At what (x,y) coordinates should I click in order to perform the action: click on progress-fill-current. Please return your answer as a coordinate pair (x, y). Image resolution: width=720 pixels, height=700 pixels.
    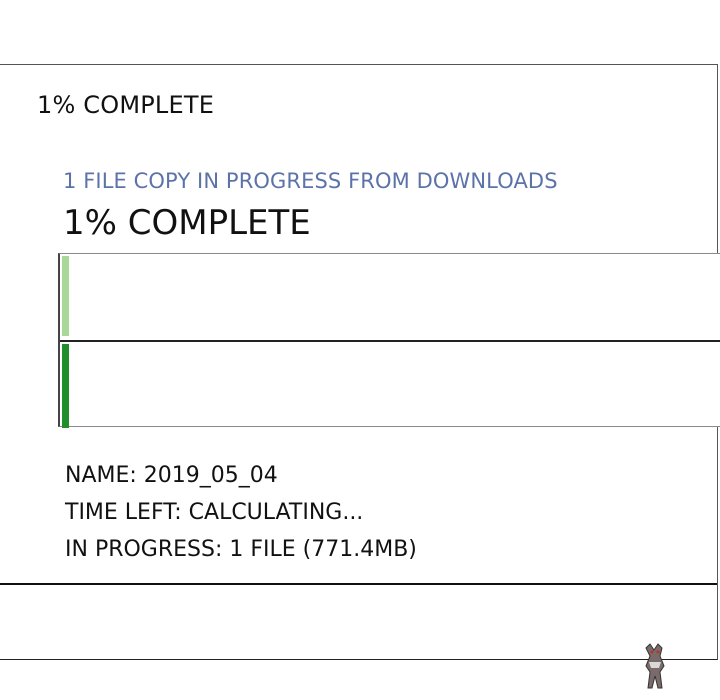
    Looking at the image, I should click on (65, 386).